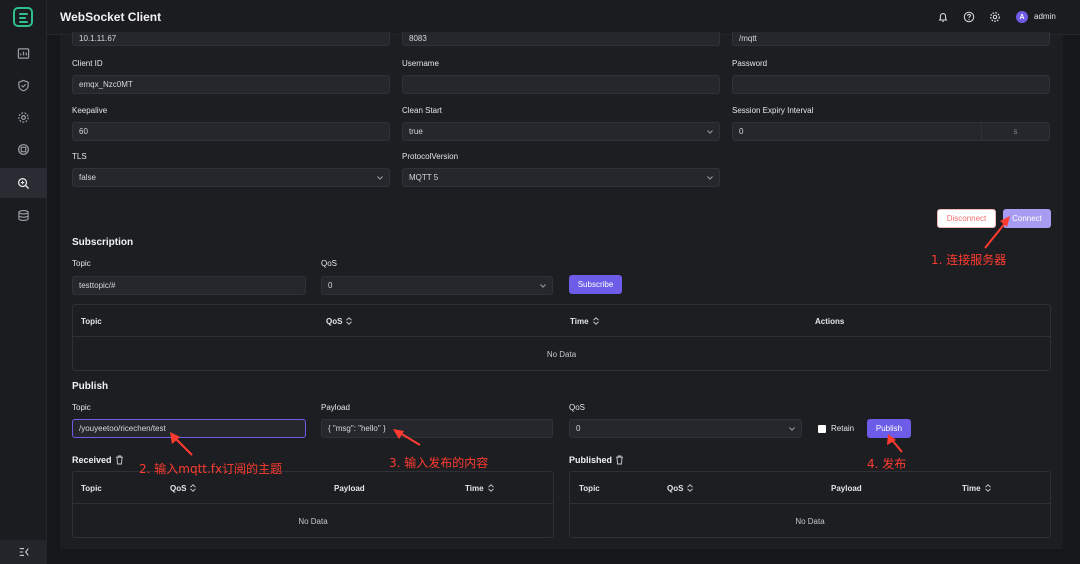 This screenshot has width=1080, height=564. What do you see at coordinates (750, 63) in the screenshot?
I see `password-label: Password` at bounding box center [750, 63].